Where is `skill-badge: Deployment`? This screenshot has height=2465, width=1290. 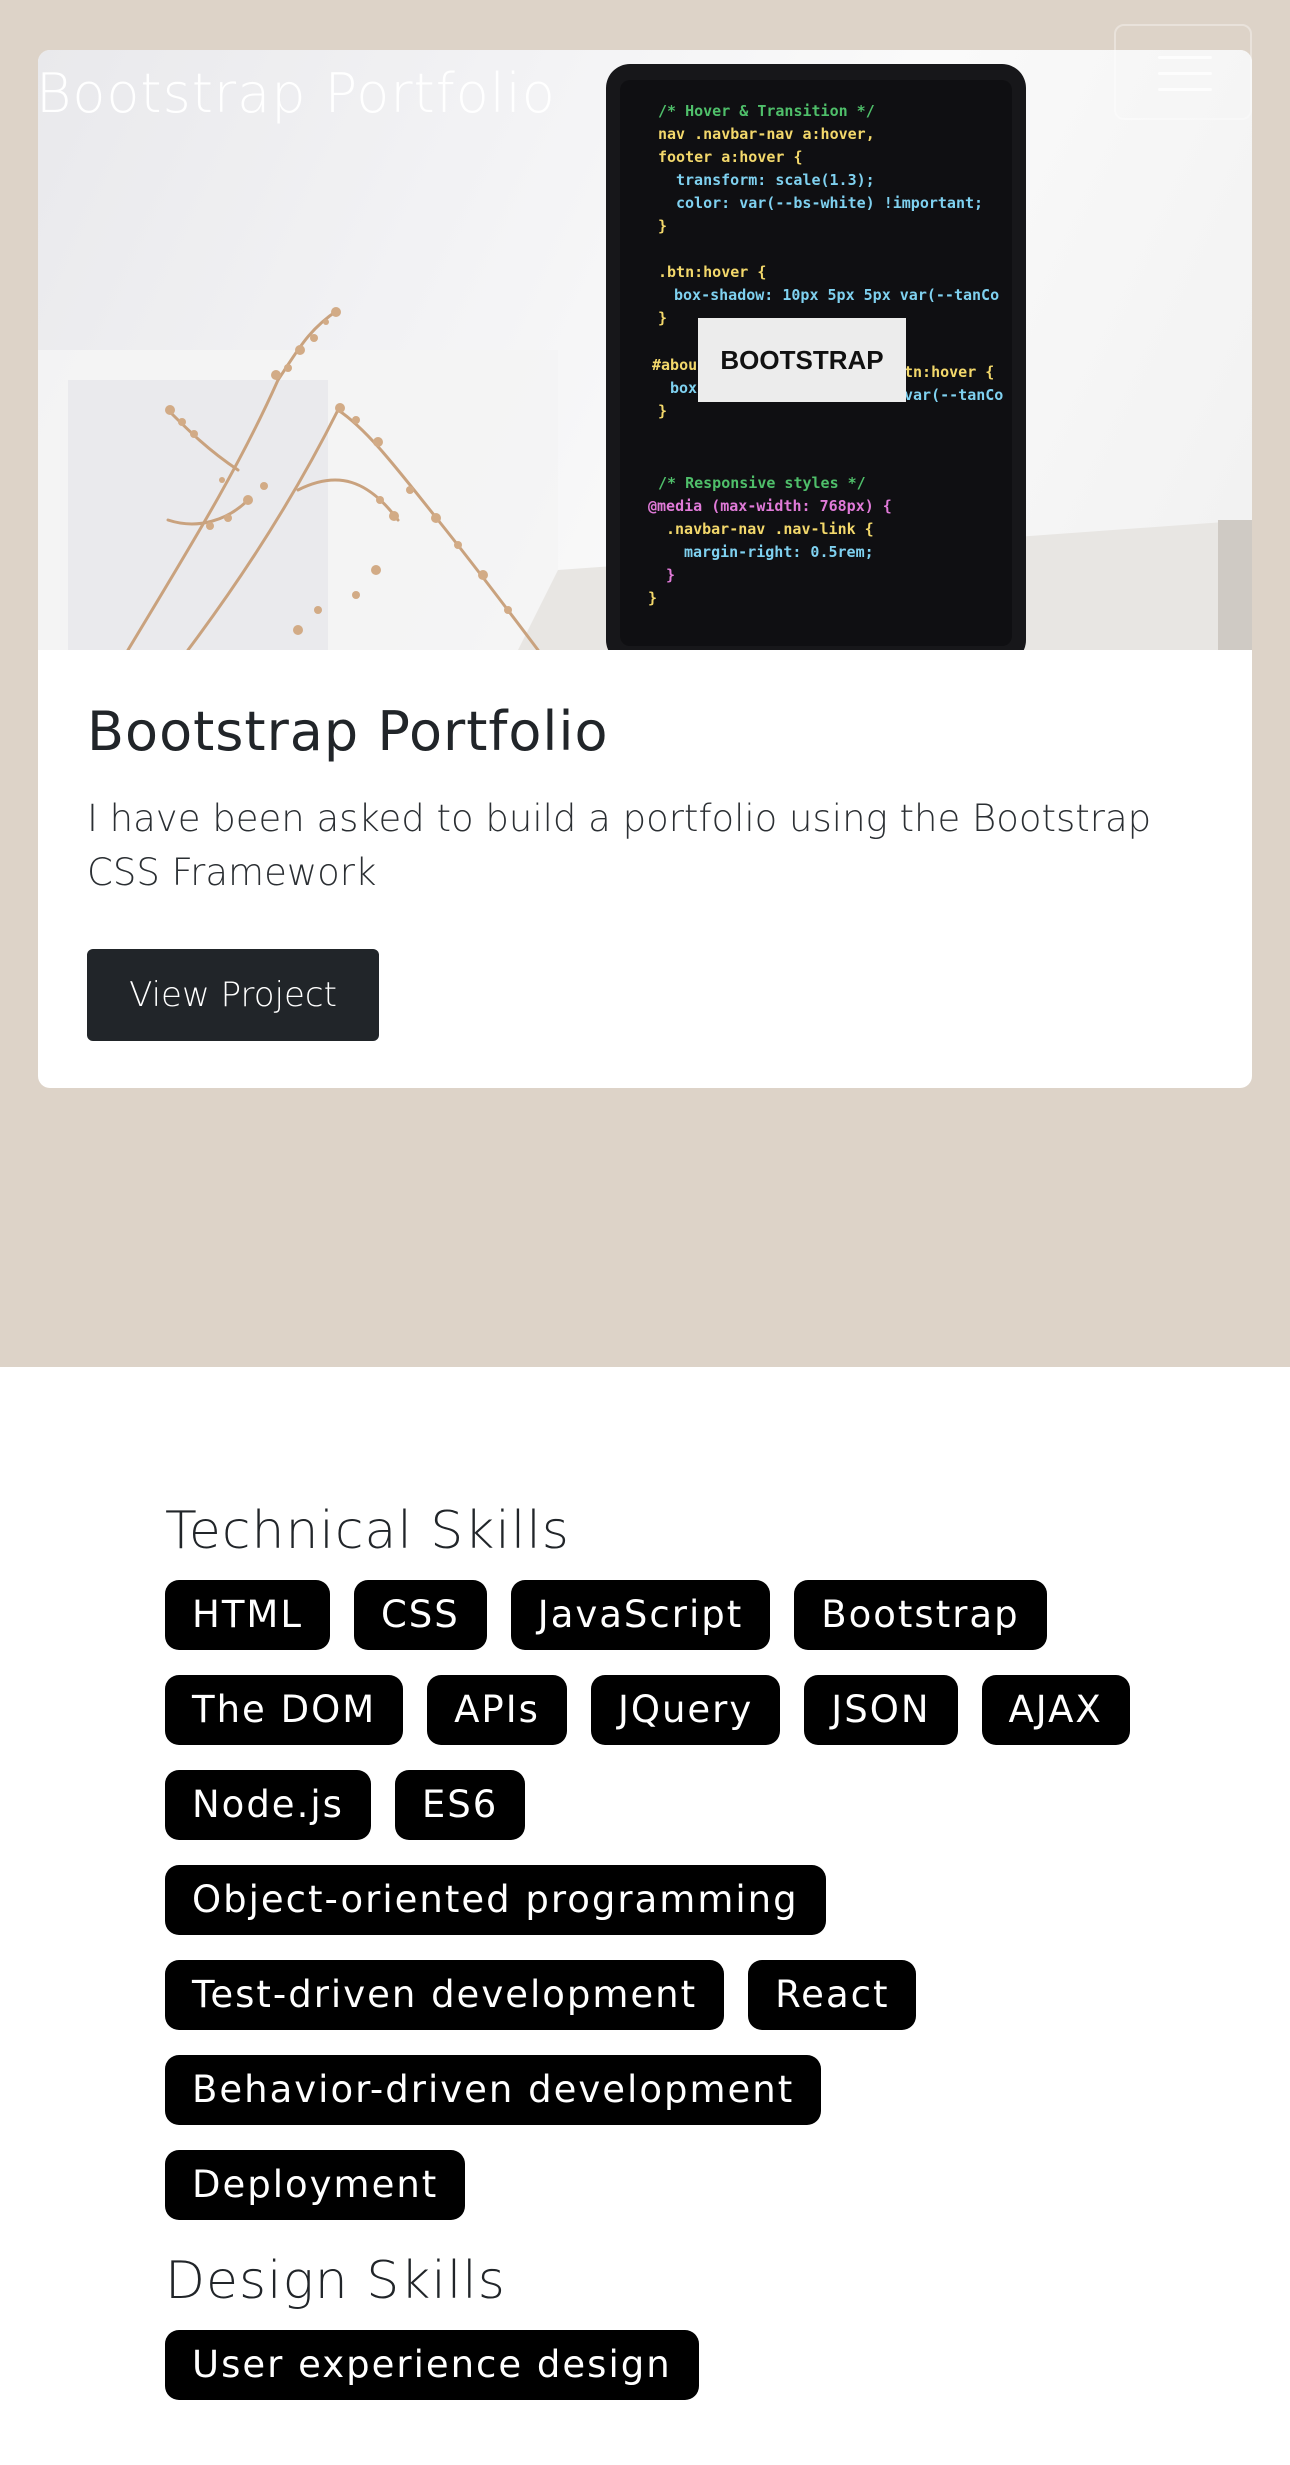 skill-badge: Deployment is located at coordinates (315, 2185).